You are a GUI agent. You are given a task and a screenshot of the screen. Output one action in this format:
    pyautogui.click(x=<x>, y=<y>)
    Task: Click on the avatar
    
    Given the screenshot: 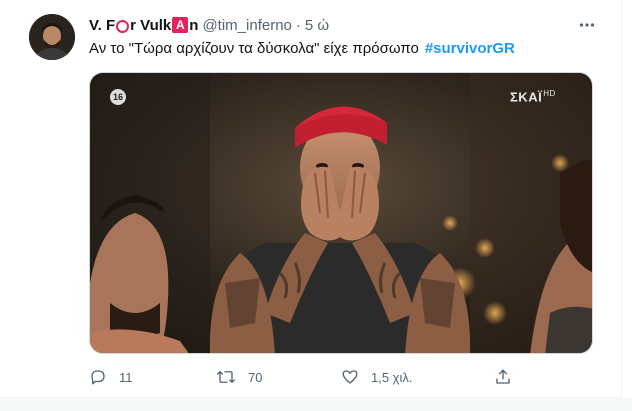 What is the action you would take?
    pyautogui.click(x=52, y=37)
    